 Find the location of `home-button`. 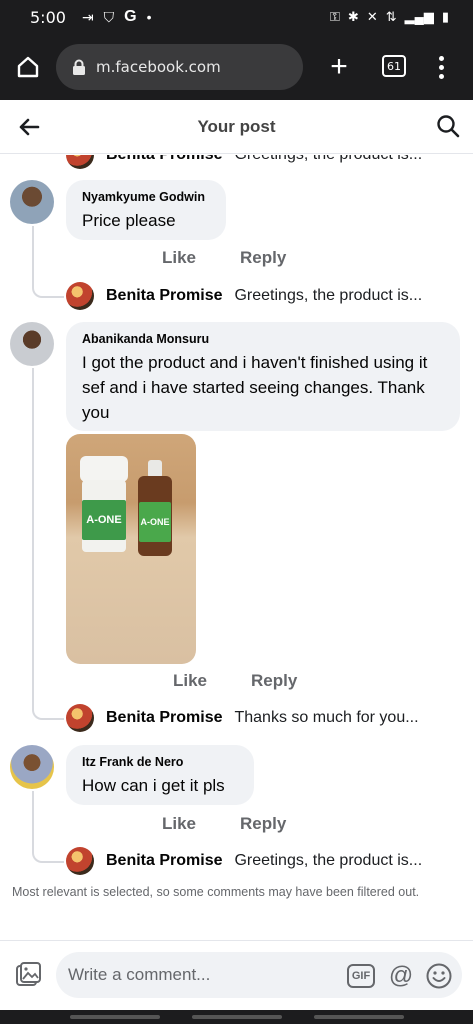

home-button is located at coordinates (28, 67).